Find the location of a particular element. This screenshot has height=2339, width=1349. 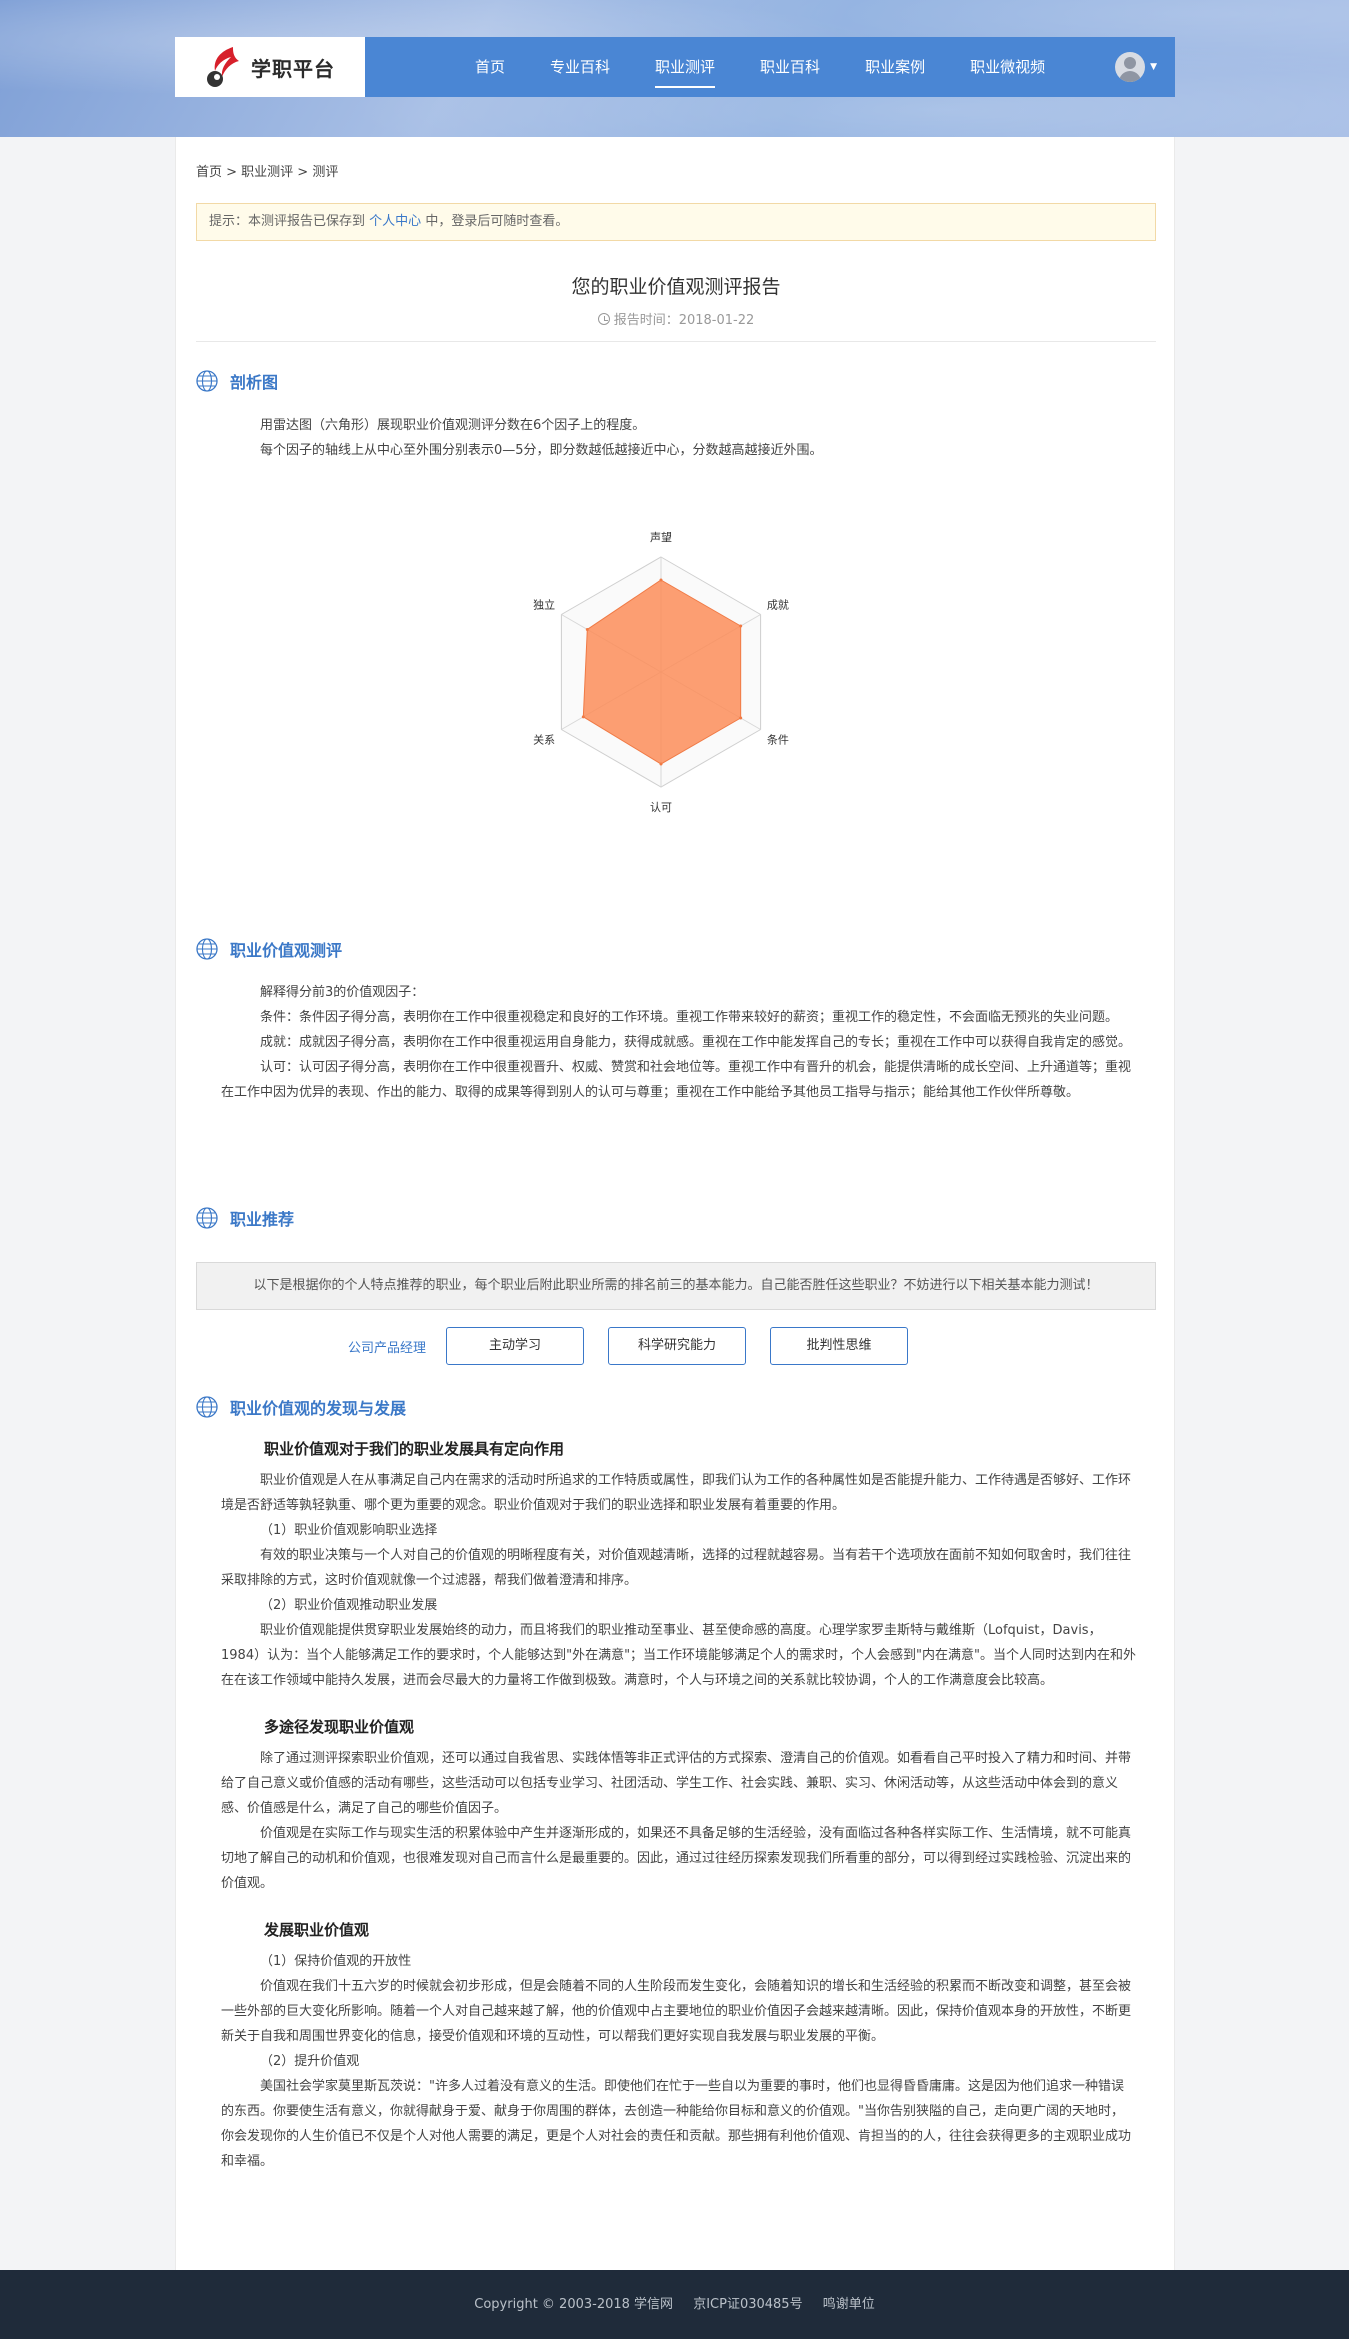

report-time: 报告时间：2018-01-22 is located at coordinates (676, 318).